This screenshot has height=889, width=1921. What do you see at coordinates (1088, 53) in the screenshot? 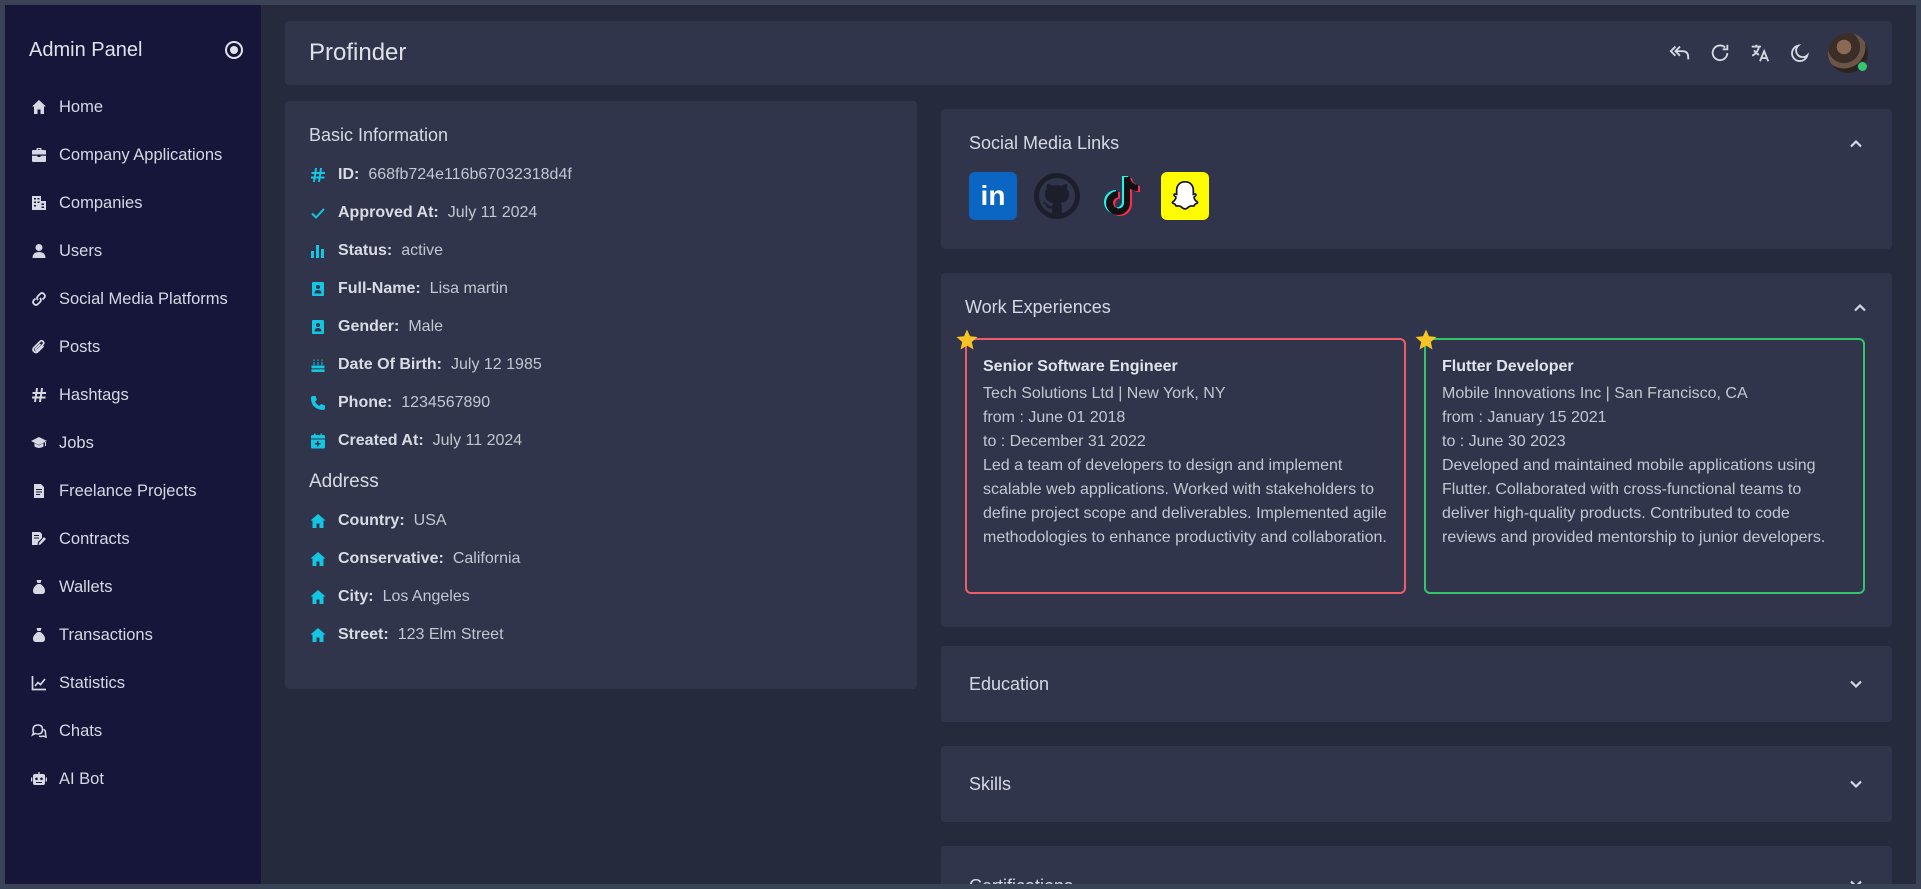
I see `top-header: Profinder` at bounding box center [1088, 53].